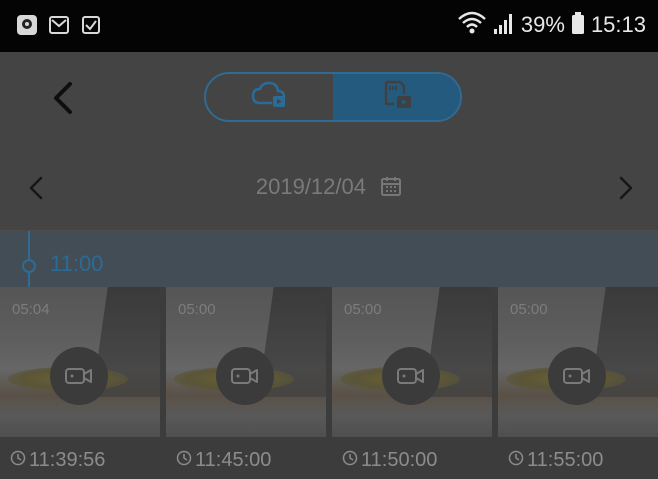 This screenshot has width=658, height=479. Describe the element at coordinates (63, 98) in the screenshot. I see `back-icon` at that location.